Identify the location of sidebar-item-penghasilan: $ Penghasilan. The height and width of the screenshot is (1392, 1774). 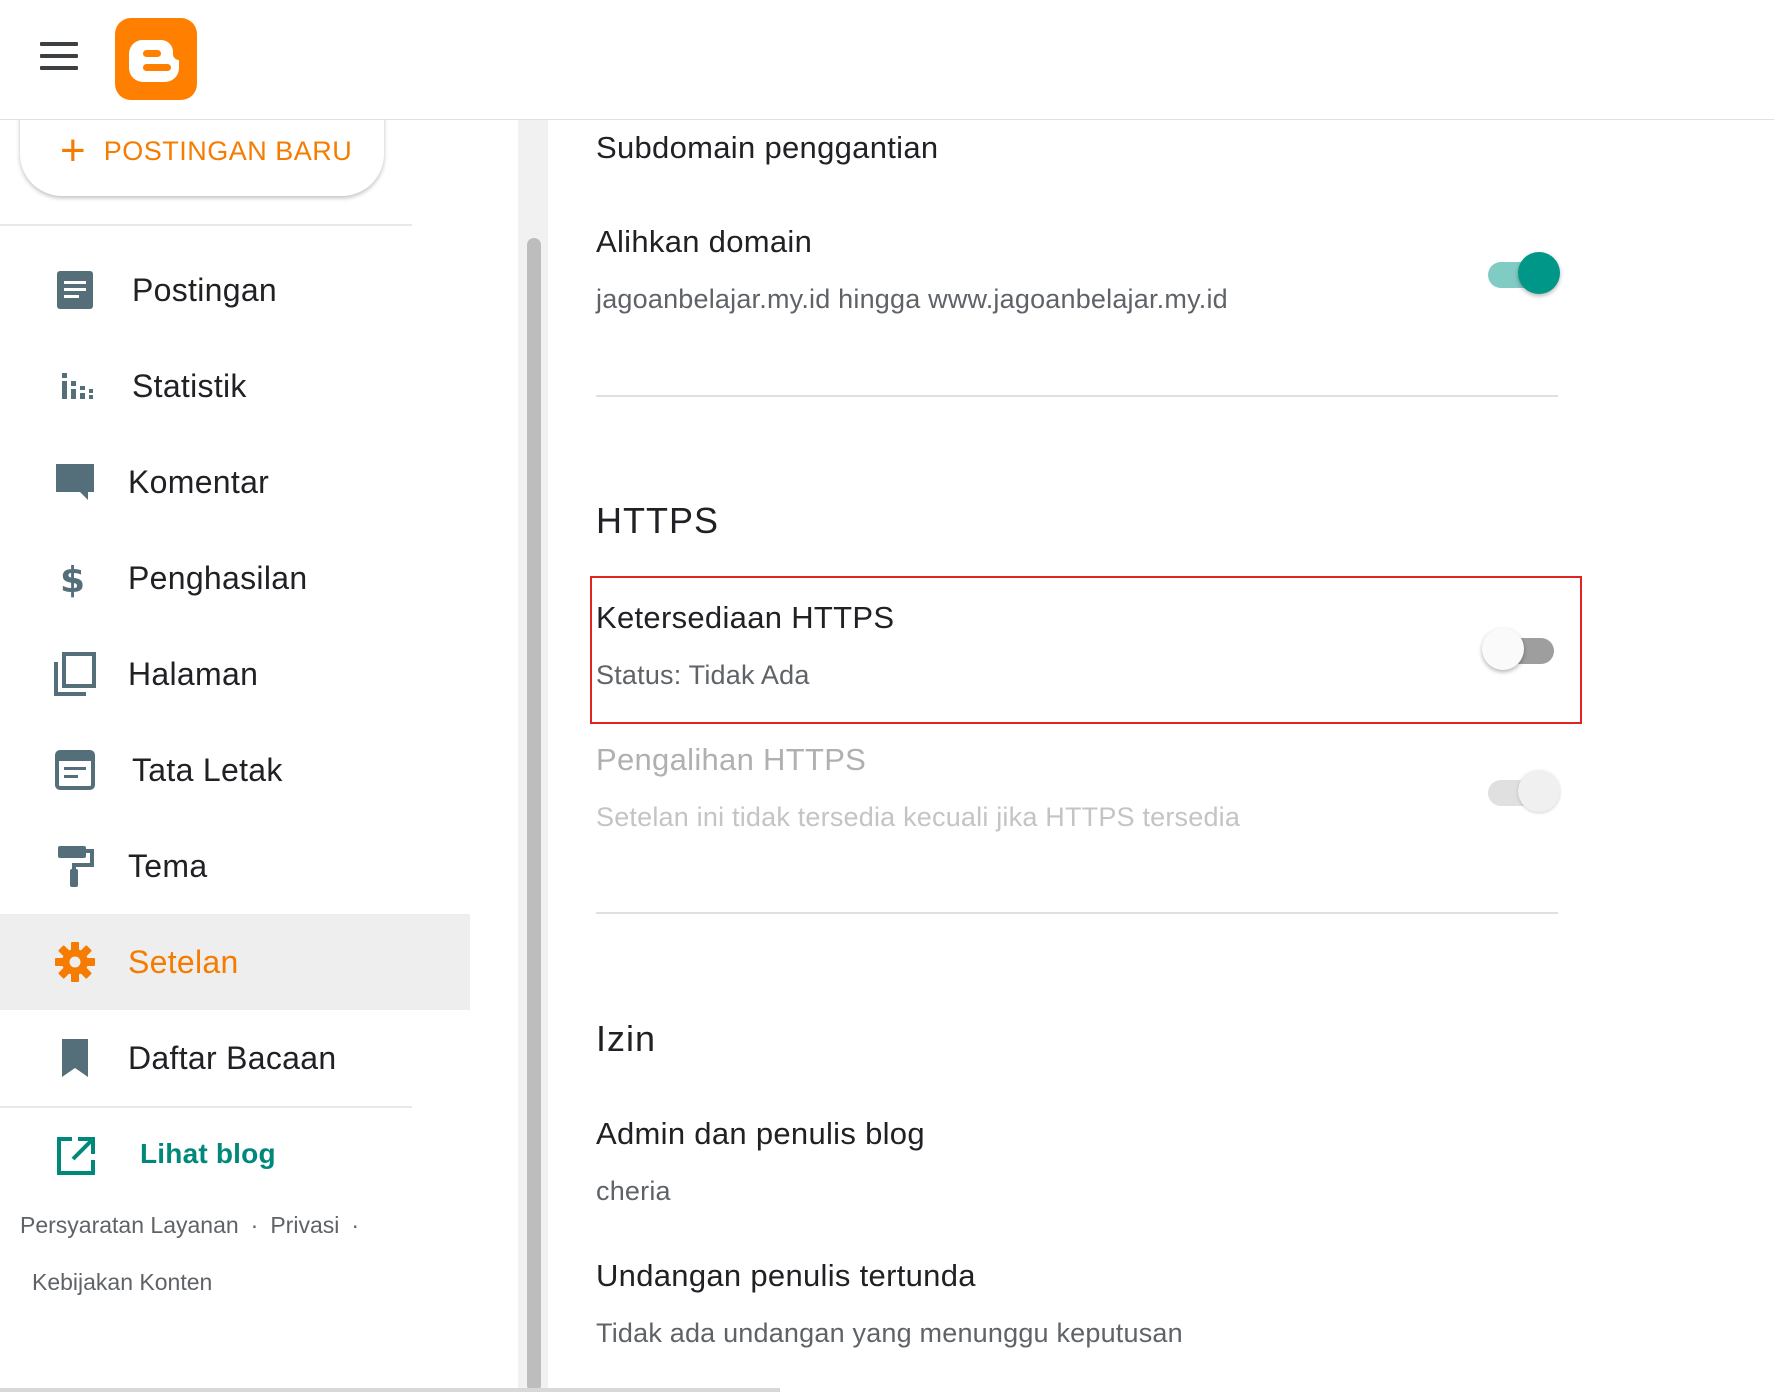
(235, 578).